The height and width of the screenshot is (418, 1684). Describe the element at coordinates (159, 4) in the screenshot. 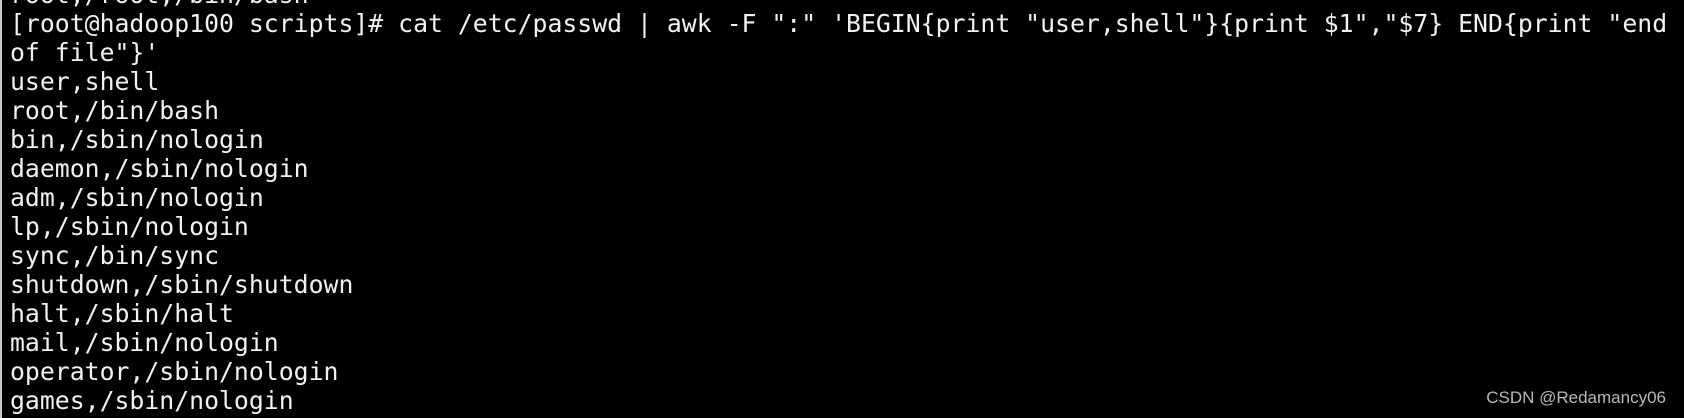

I see `terminal-line-partial: root,/root,/bin/bash` at that location.